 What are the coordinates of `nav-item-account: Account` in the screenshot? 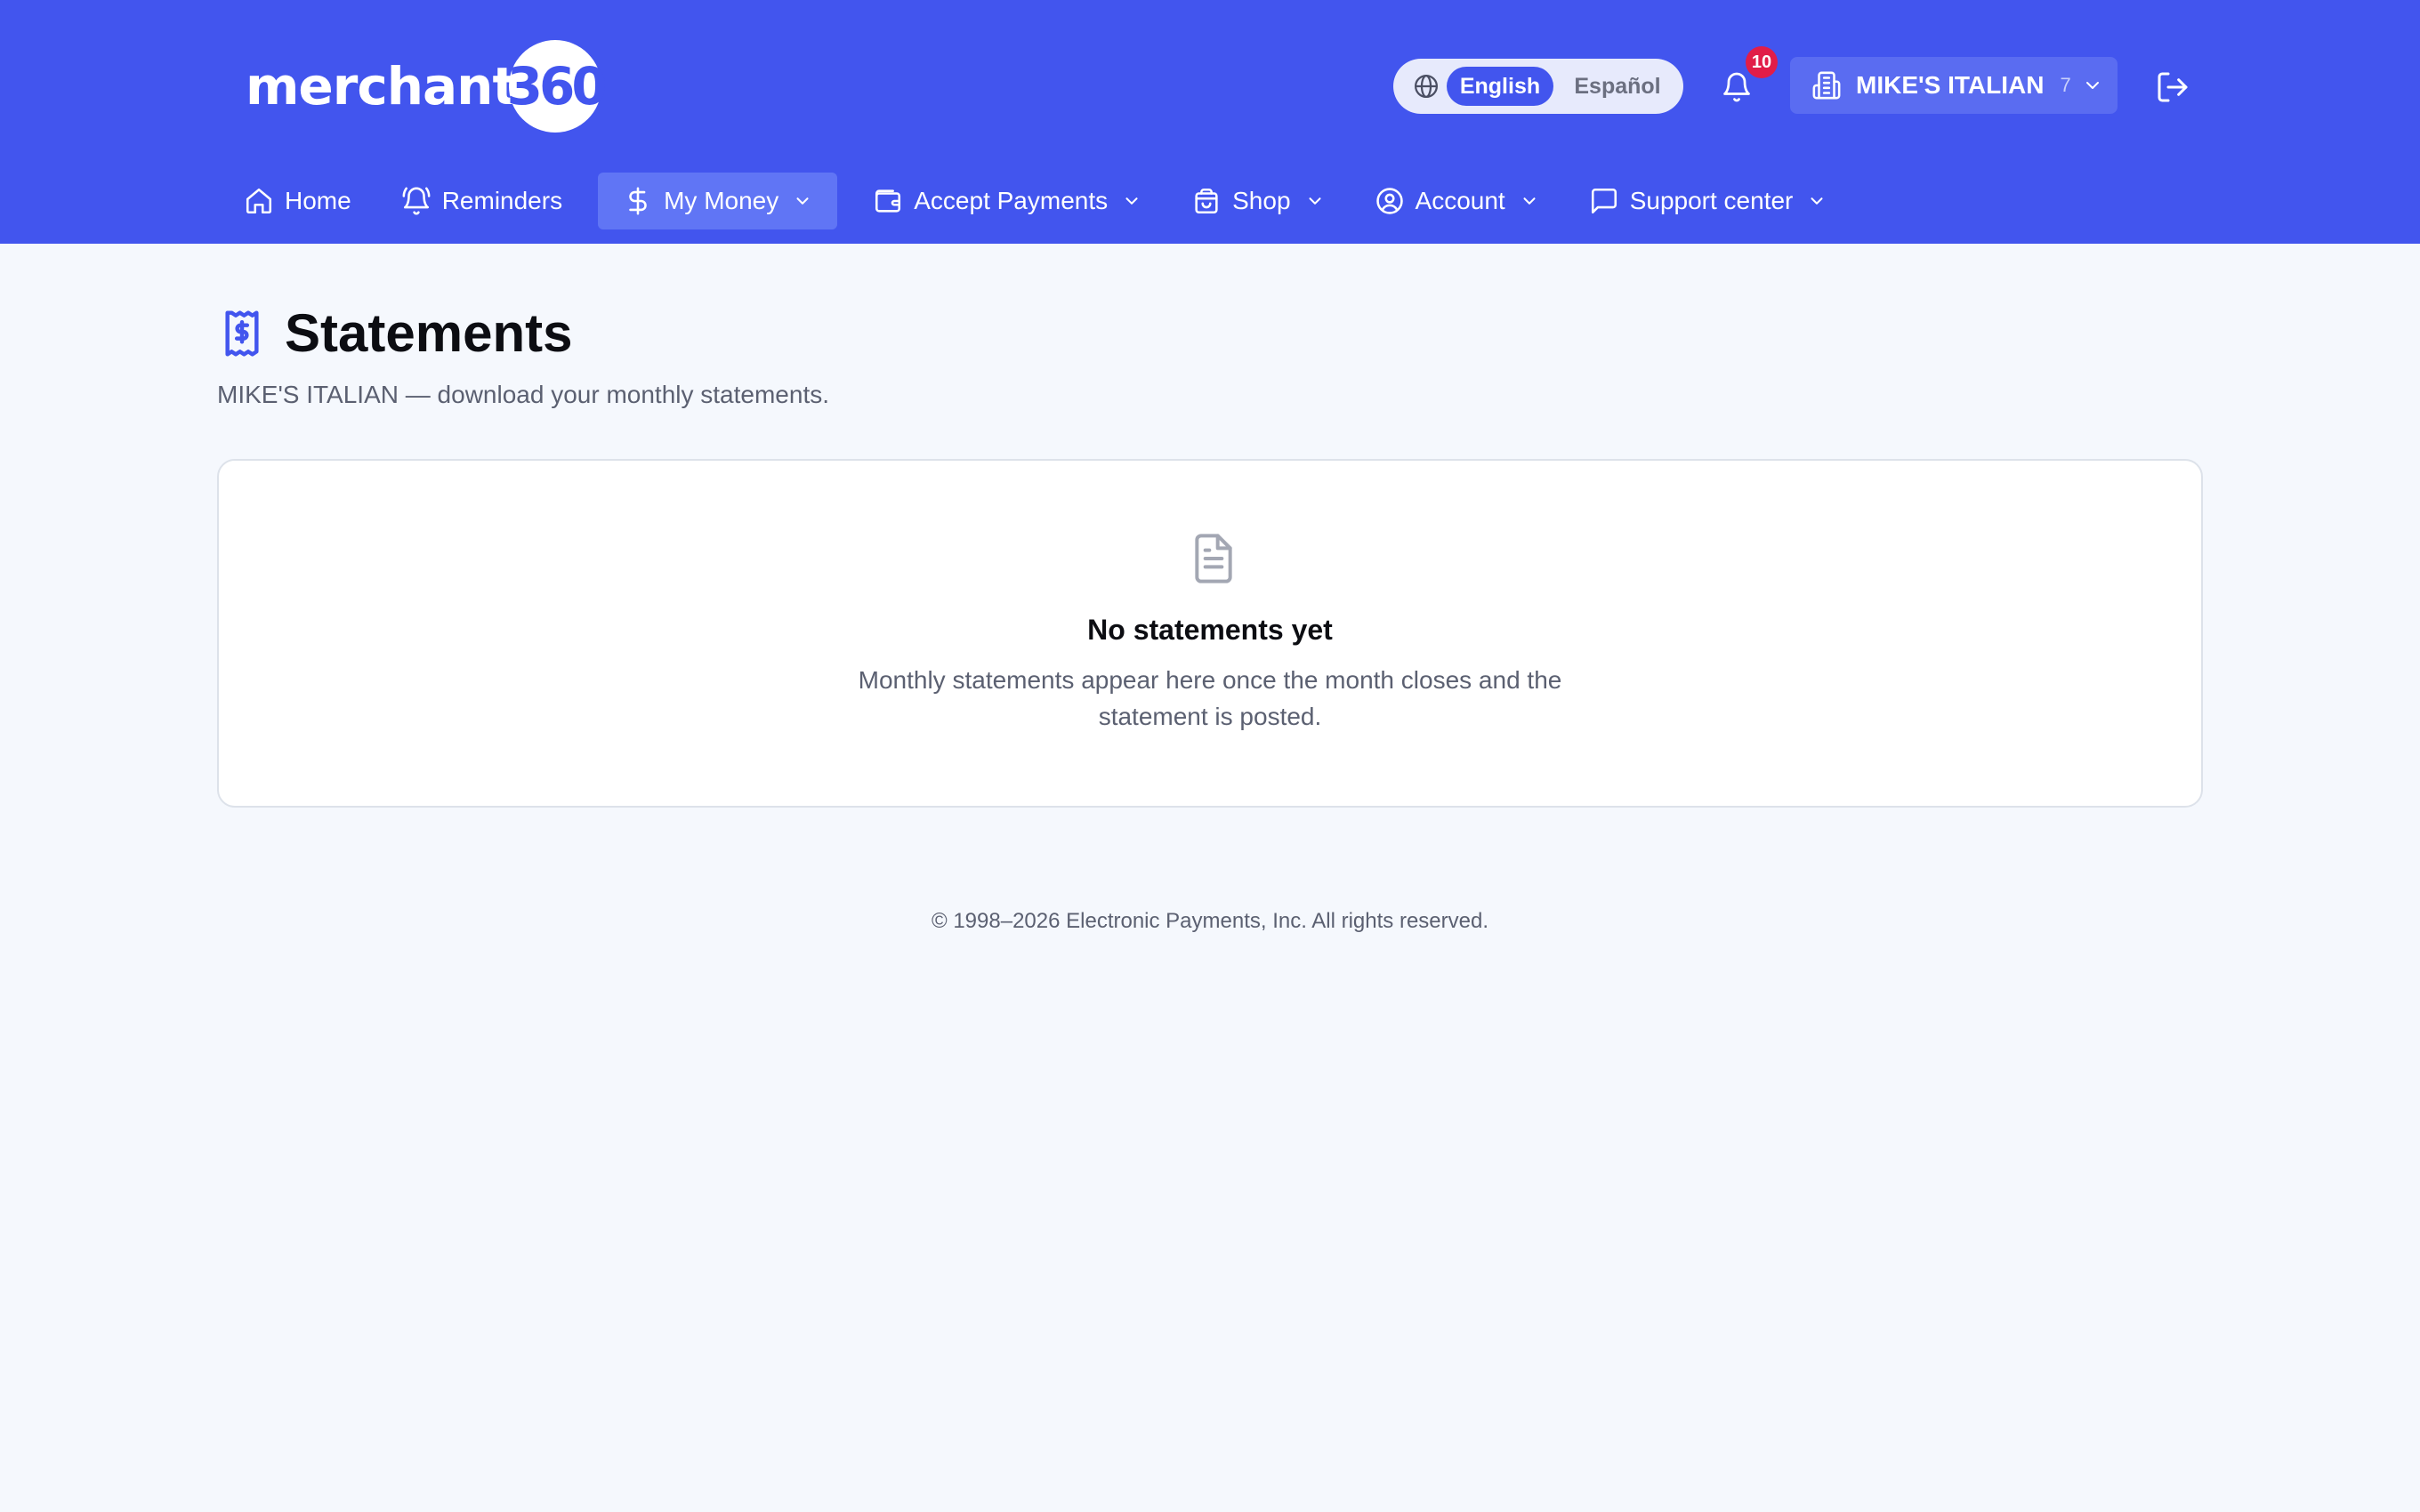 It's located at (1456, 201).